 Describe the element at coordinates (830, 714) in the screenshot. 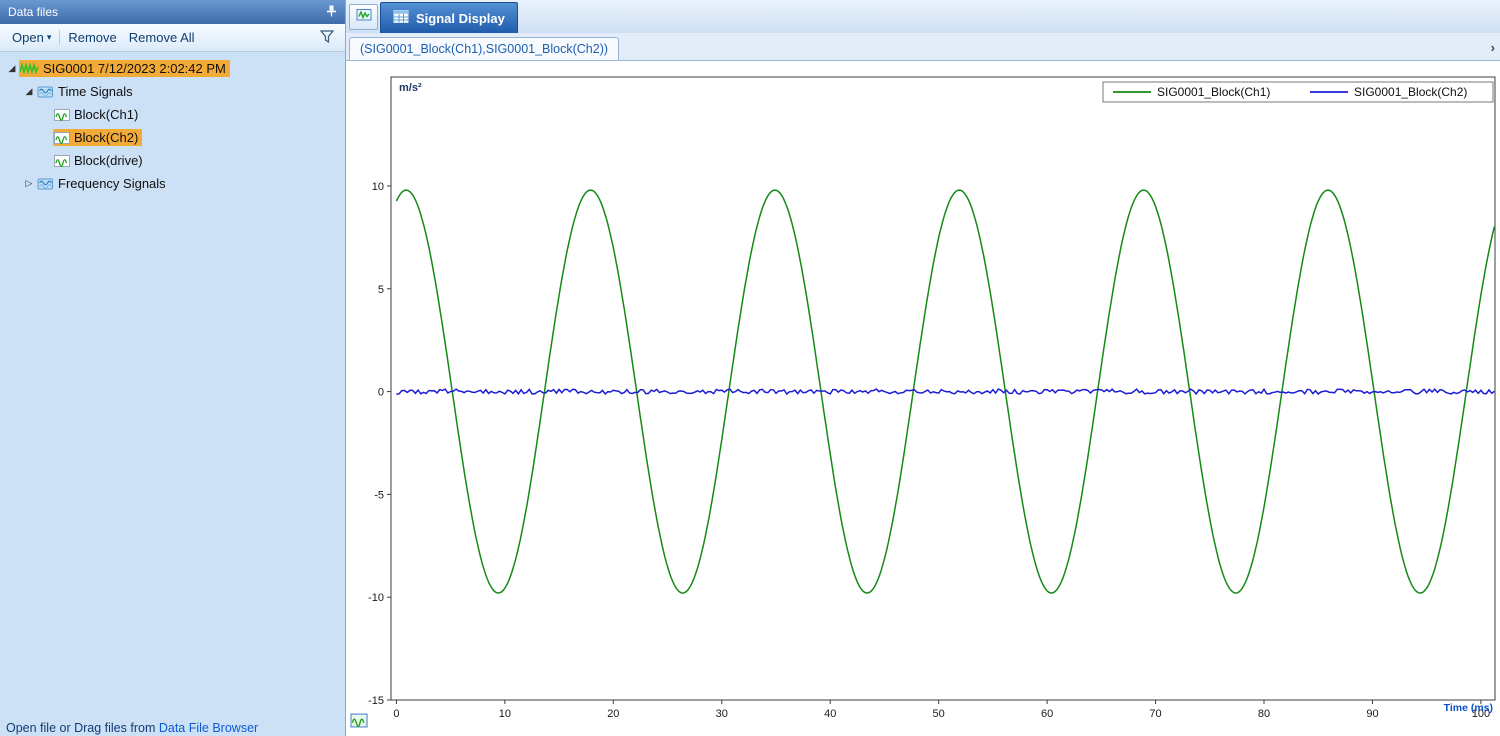

I see `svg-text: 40` at that location.